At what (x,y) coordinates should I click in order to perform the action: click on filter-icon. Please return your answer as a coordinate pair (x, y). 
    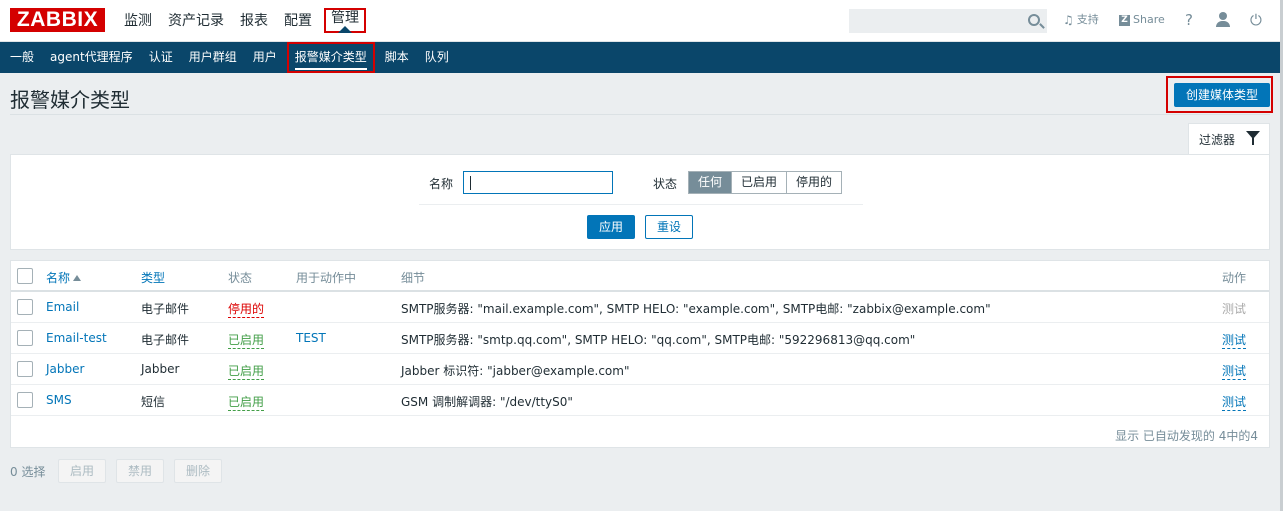
    Looking at the image, I should click on (1253, 138).